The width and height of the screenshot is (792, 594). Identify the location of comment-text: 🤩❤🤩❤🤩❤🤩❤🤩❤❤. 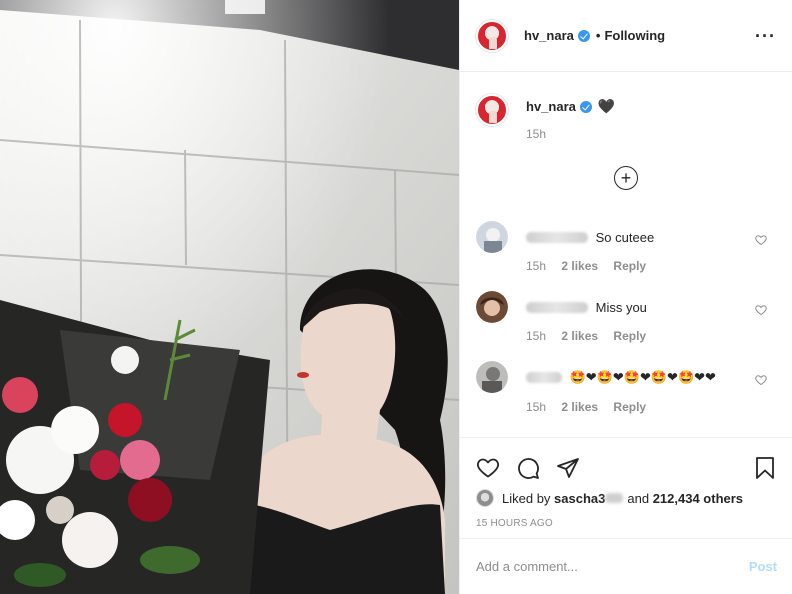
(642, 377).